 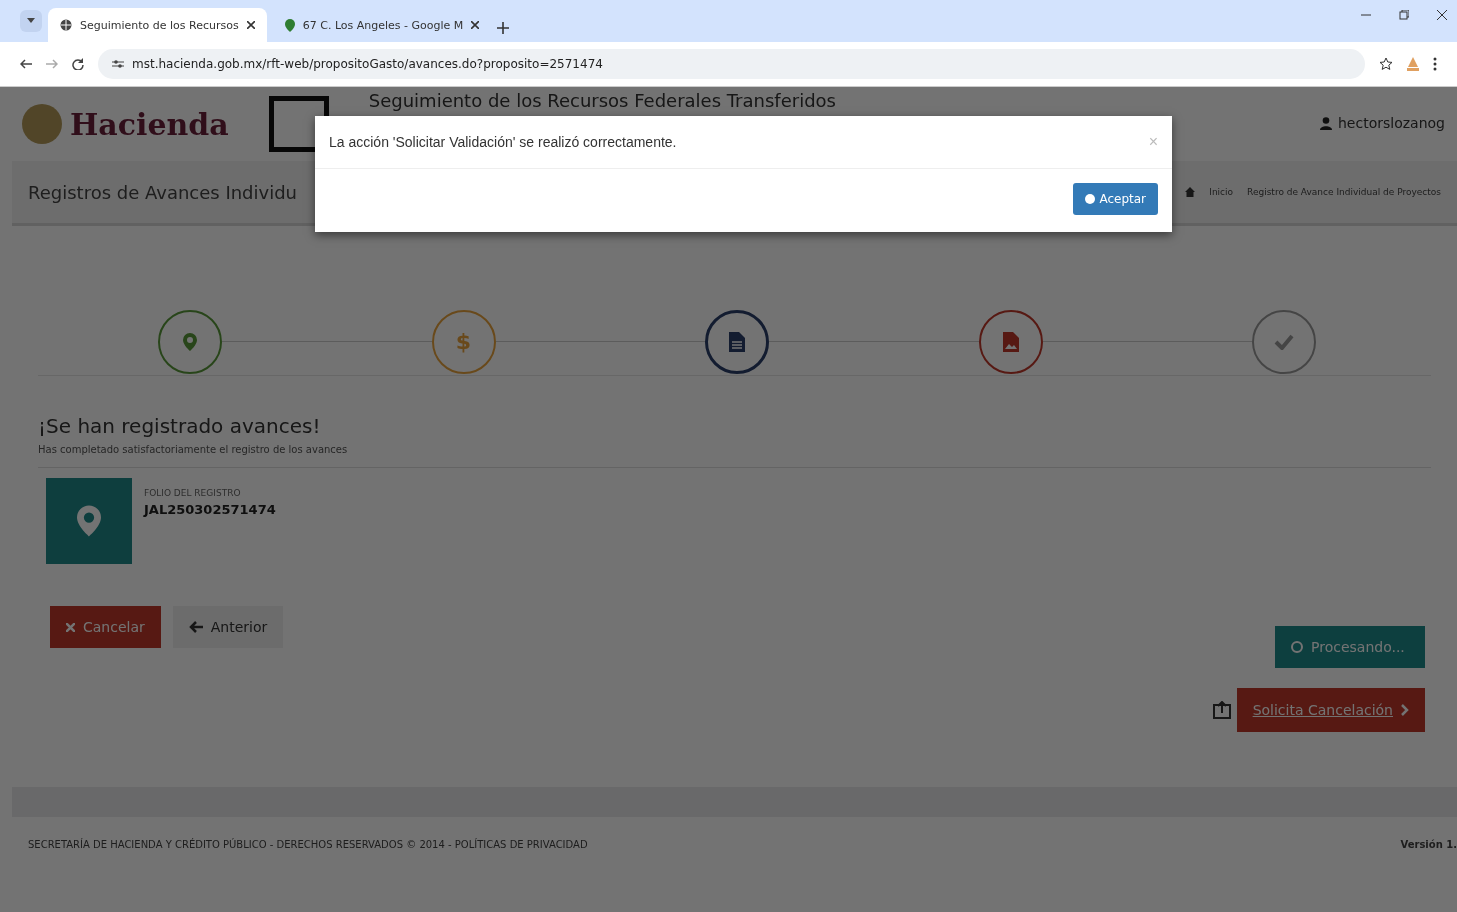 What do you see at coordinates (1405, 710) in the screenshot?
I see `chevron-right-icon` at bounding box center [1405, 710].